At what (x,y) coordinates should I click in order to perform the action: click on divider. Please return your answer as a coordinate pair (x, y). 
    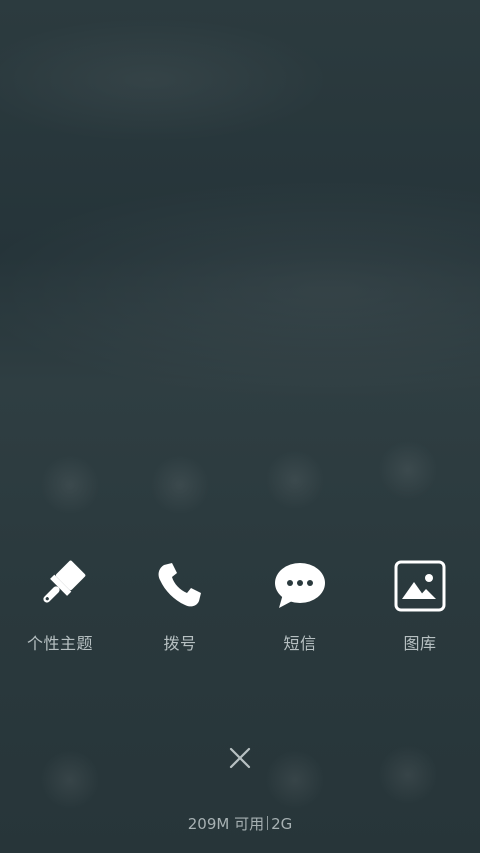
    Looking at the image, I should click on (268, 823).